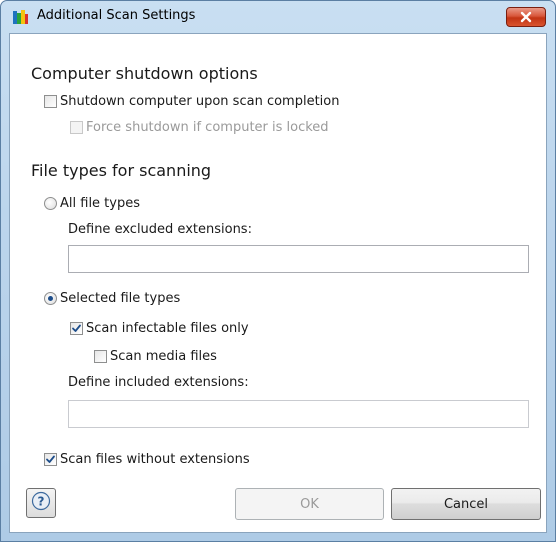 The width and height of the screenshot is (556, 542). What do you see at coordinates (298, 414) in the screenshot?
I see `included-extensions-input` at bounding box center [298, 414].